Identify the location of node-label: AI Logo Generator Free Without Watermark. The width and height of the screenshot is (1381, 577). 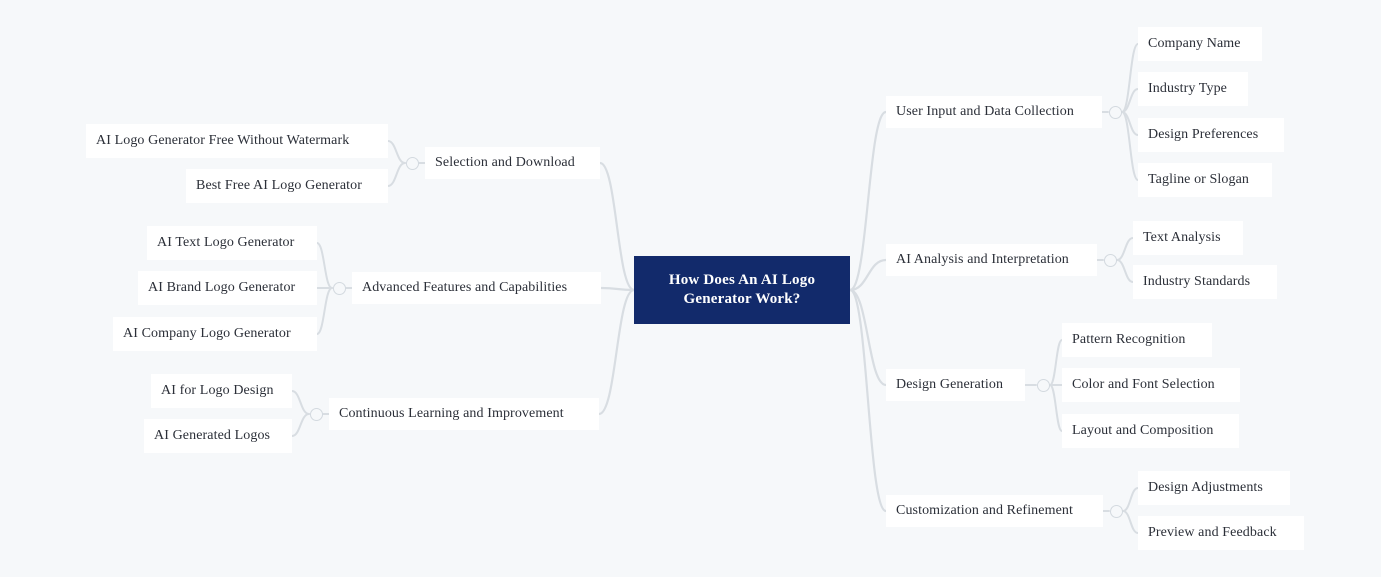
(223, 140).